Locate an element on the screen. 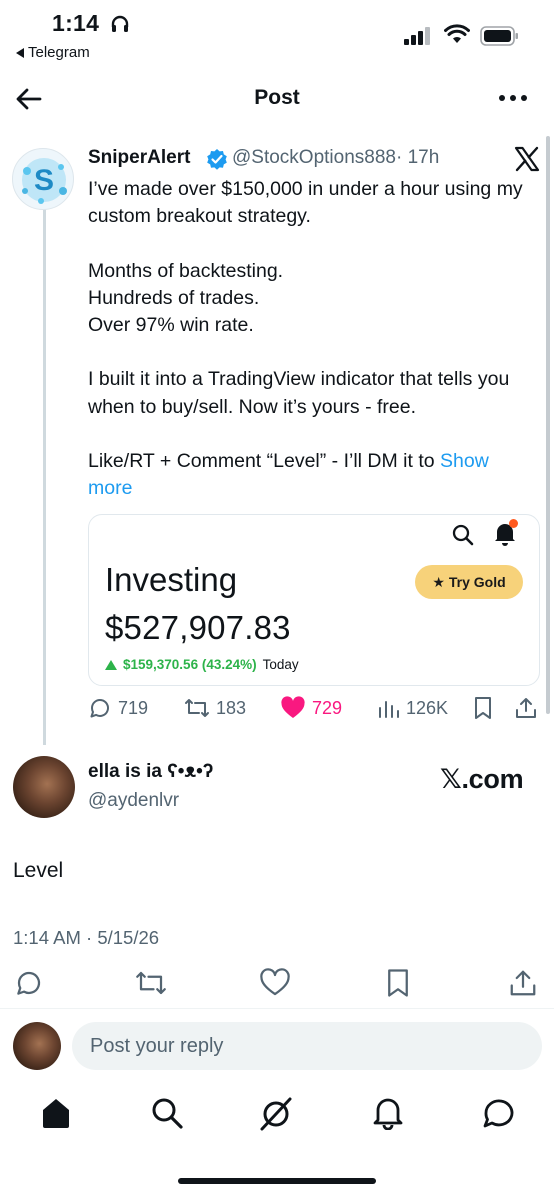  scrollbar is located at coordinates (548, 425).